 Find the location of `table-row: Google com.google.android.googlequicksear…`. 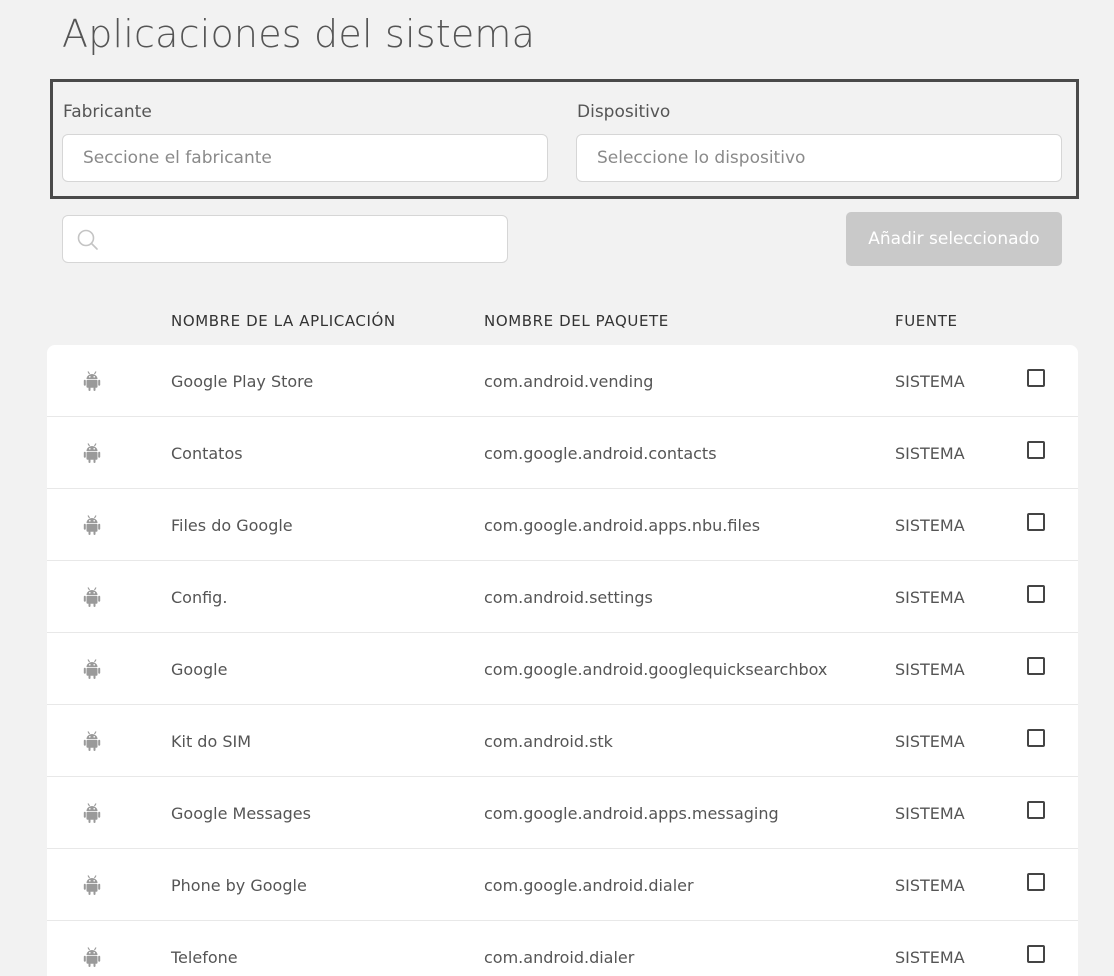

table-row: Google com.google.android.googlequicksear… is located at coordinates (562, 669).